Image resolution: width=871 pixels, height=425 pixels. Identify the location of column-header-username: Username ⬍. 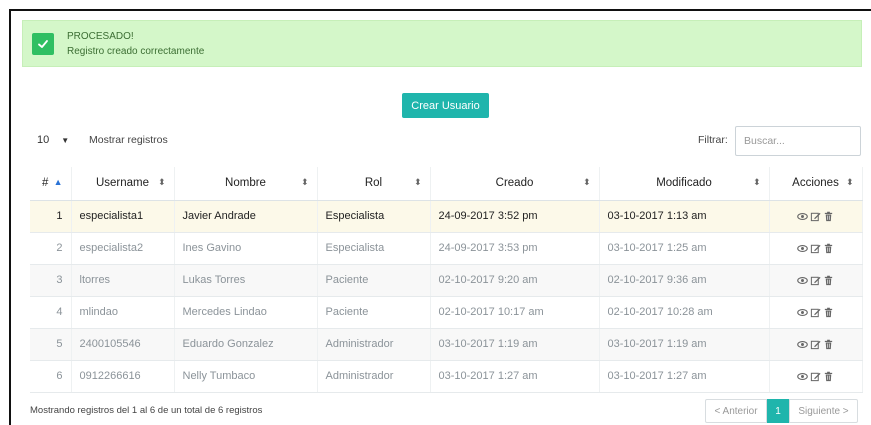
(123, 184).